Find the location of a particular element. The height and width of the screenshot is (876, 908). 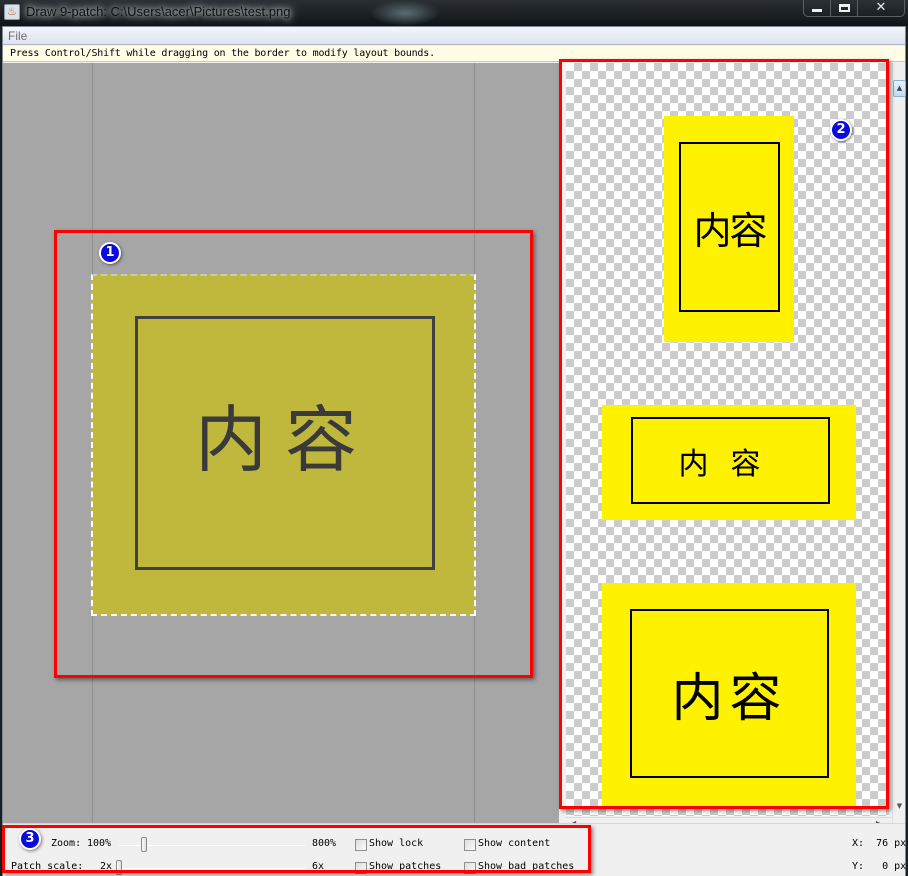

maximize-icon is located at coordinates (844, 7).